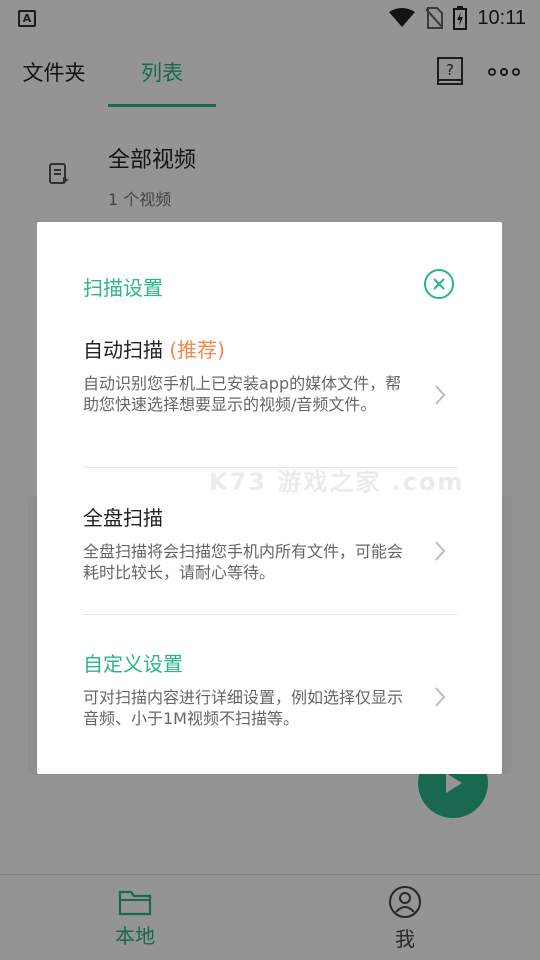 This screenshot has height=960, width=540. I want to click on dialog-title: 扫描设置, so click(123, 288).